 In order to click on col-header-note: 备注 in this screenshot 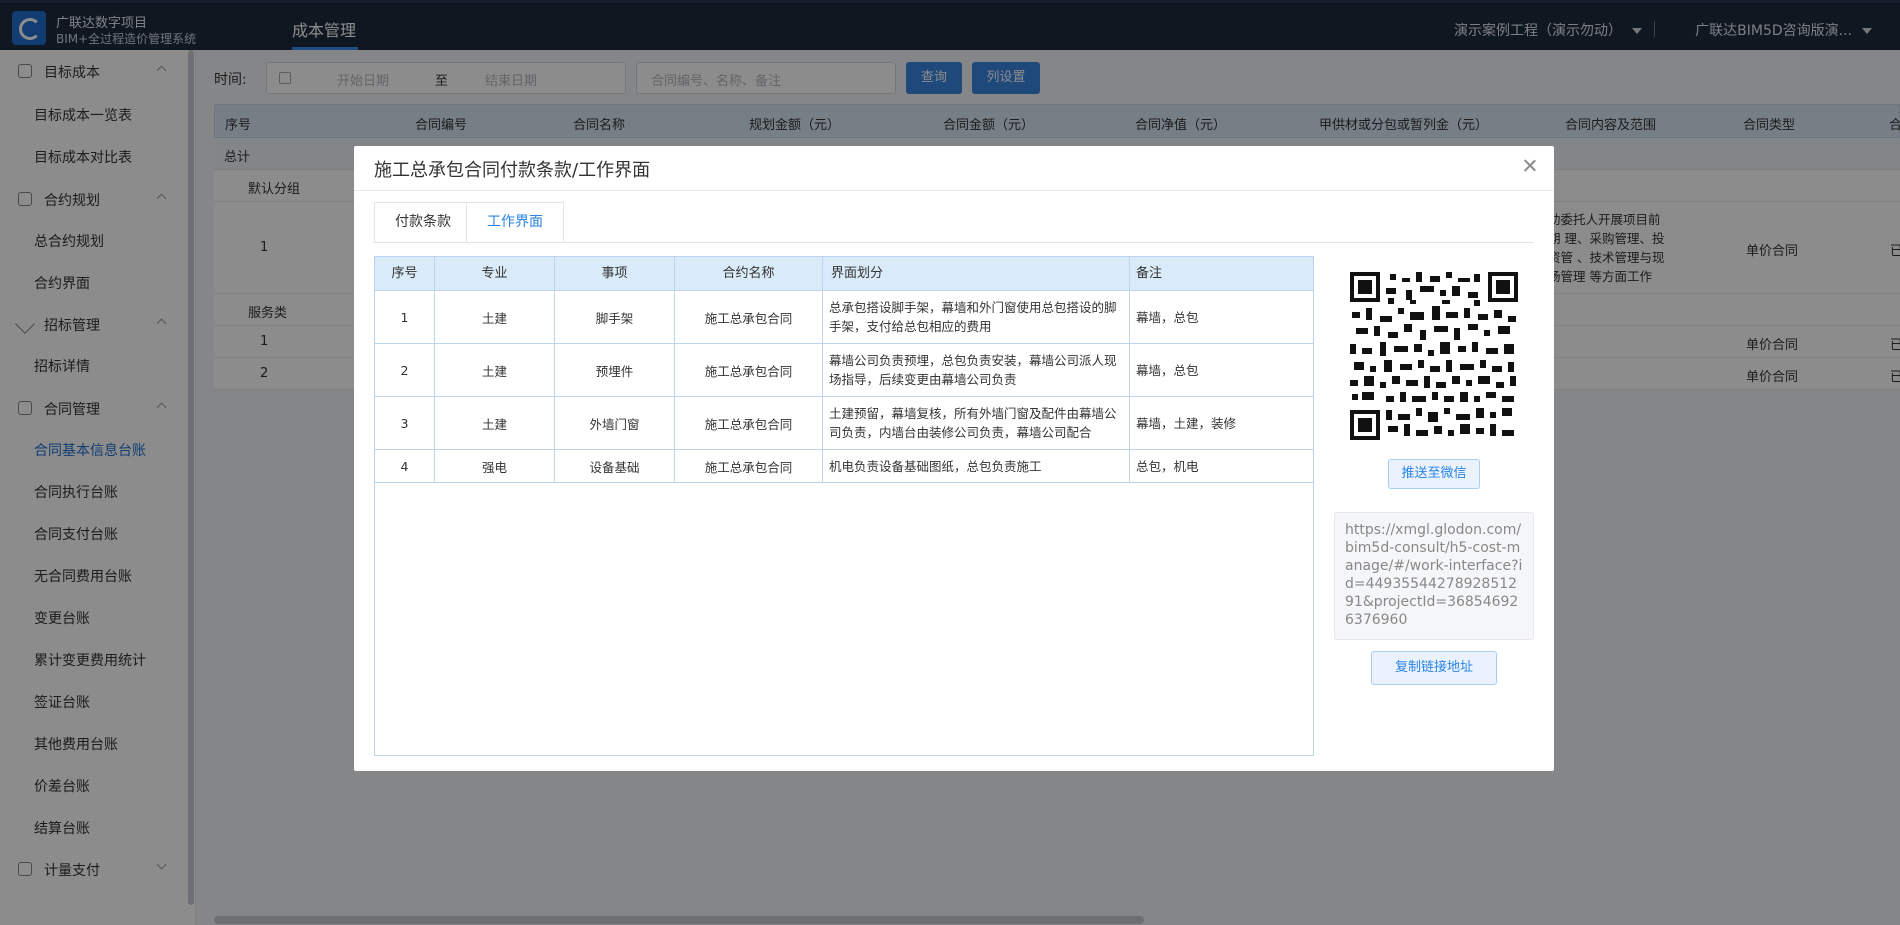, I will do `click(1149, 273)`.